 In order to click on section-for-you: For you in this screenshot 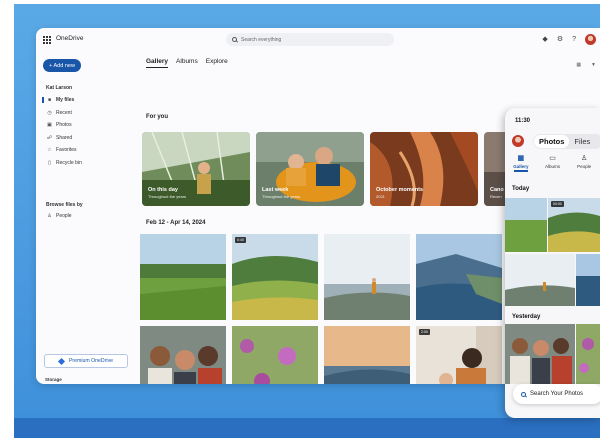, I will do `click(157, 117)`.